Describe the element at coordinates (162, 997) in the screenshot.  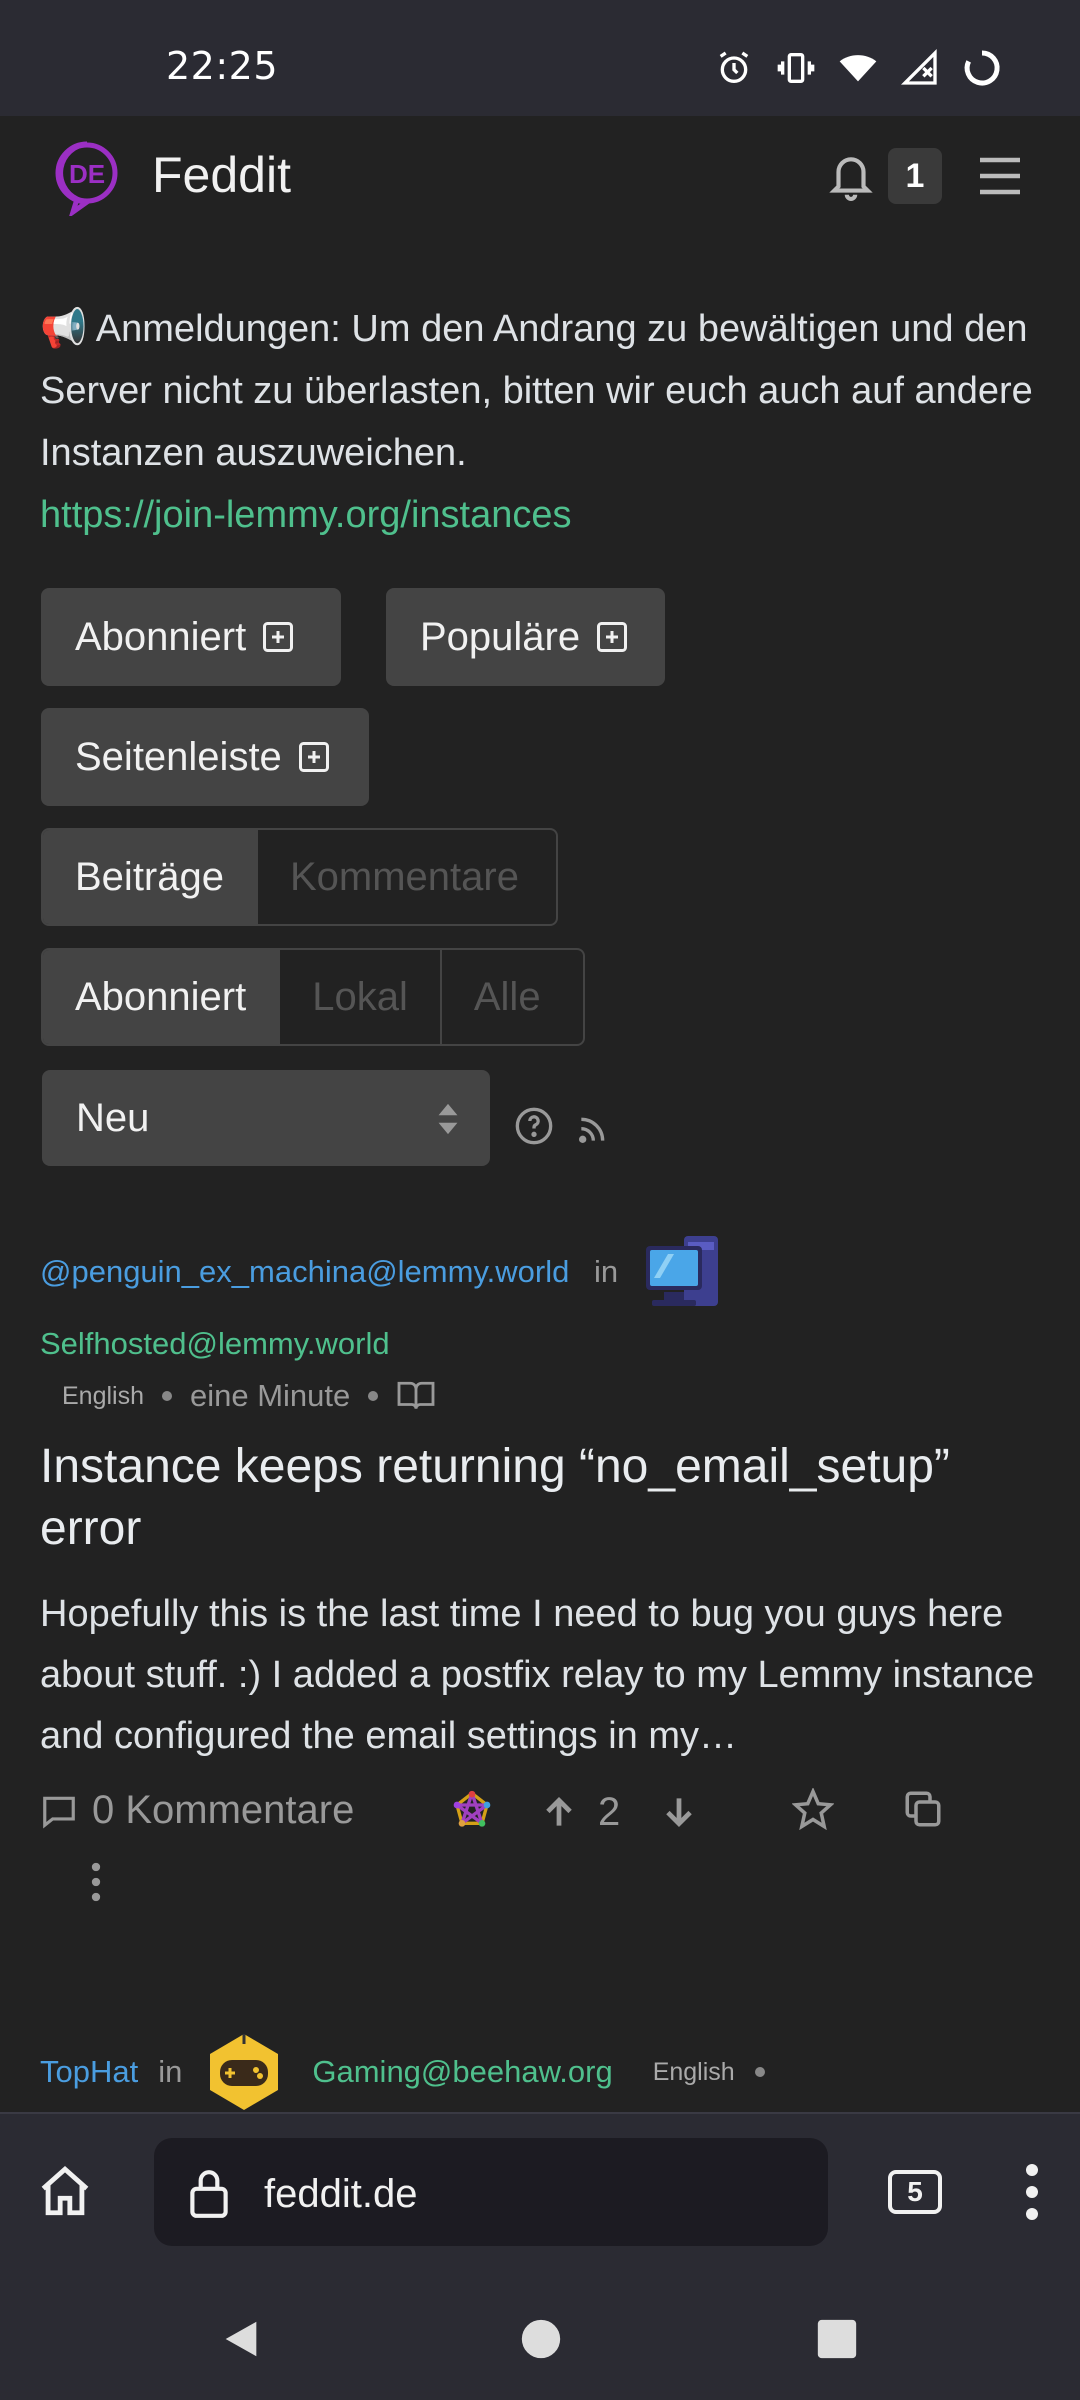
I see `toggle-subscribed: Abonniert` at that location.